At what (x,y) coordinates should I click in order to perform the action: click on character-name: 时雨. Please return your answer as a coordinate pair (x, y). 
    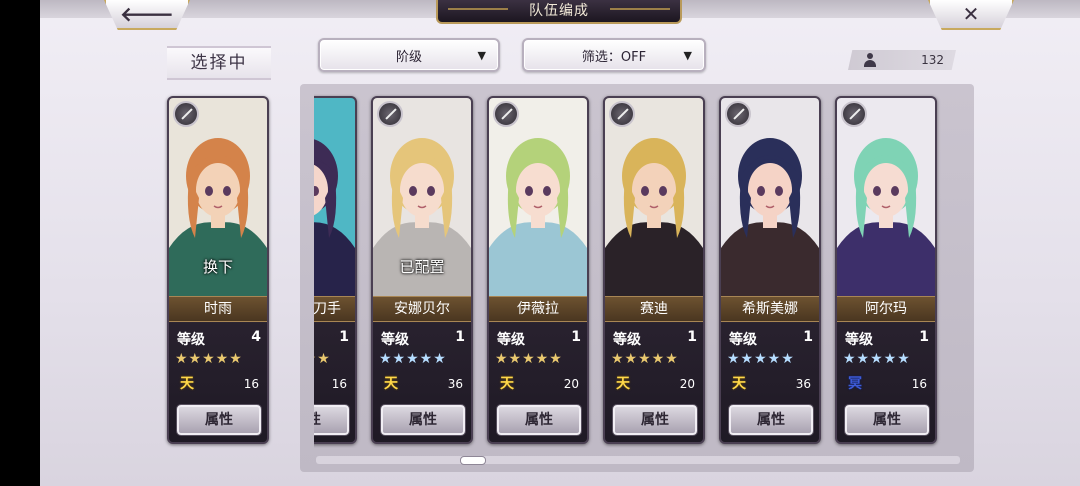
    Looking at the image, I should click on (218, 309).